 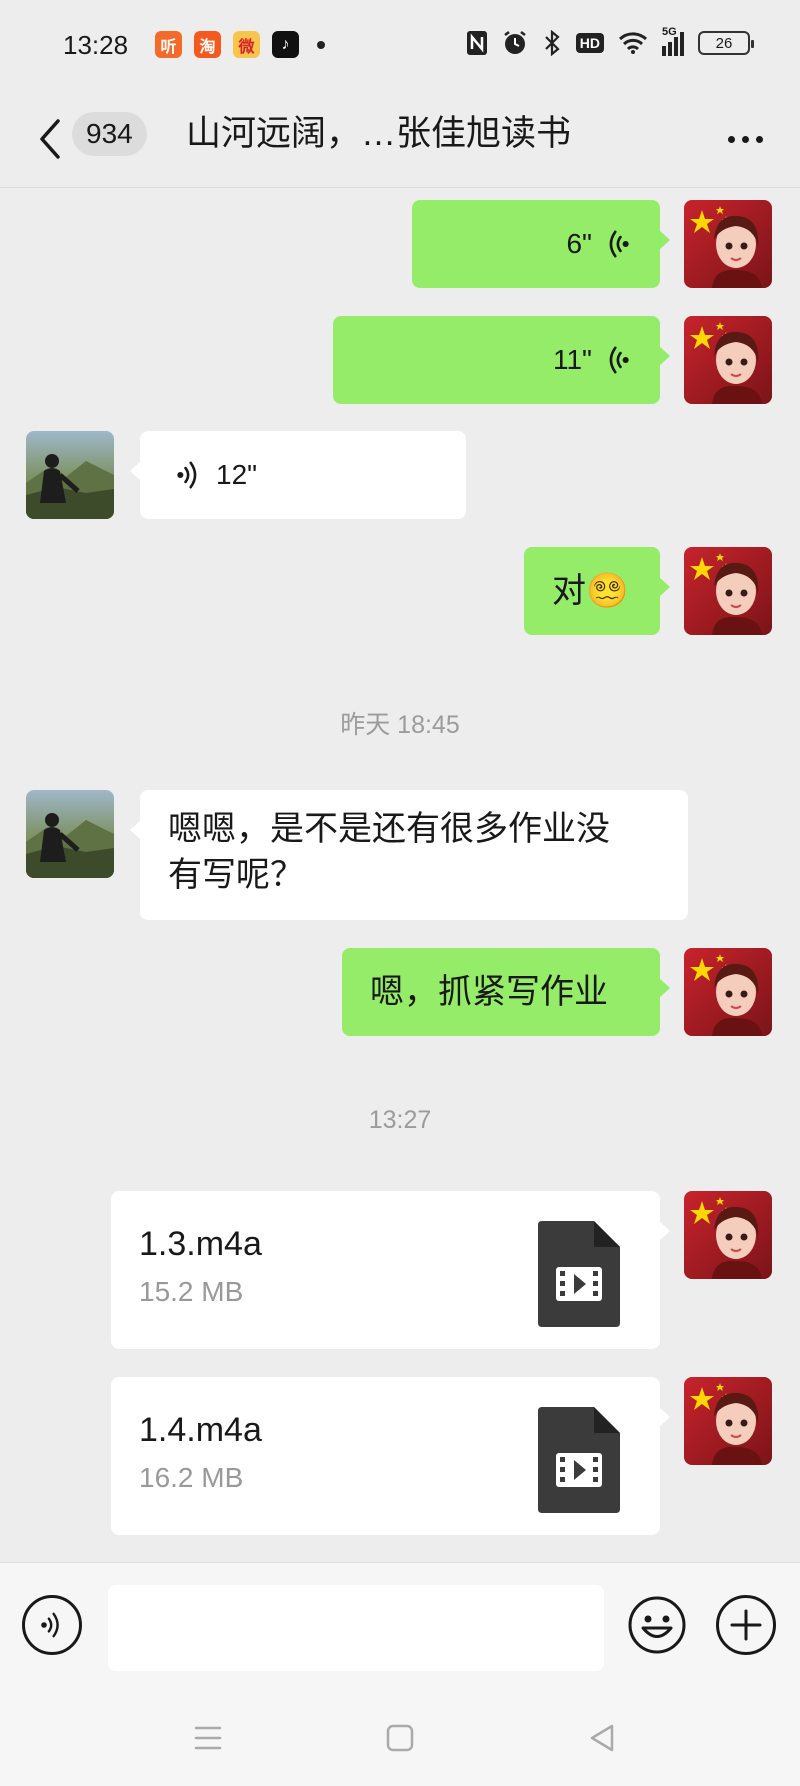 What do you see at coordinates (236, 875) in the screenshot?
I see `message-text-line: 有写呢？` at bounding box center [236, 875].